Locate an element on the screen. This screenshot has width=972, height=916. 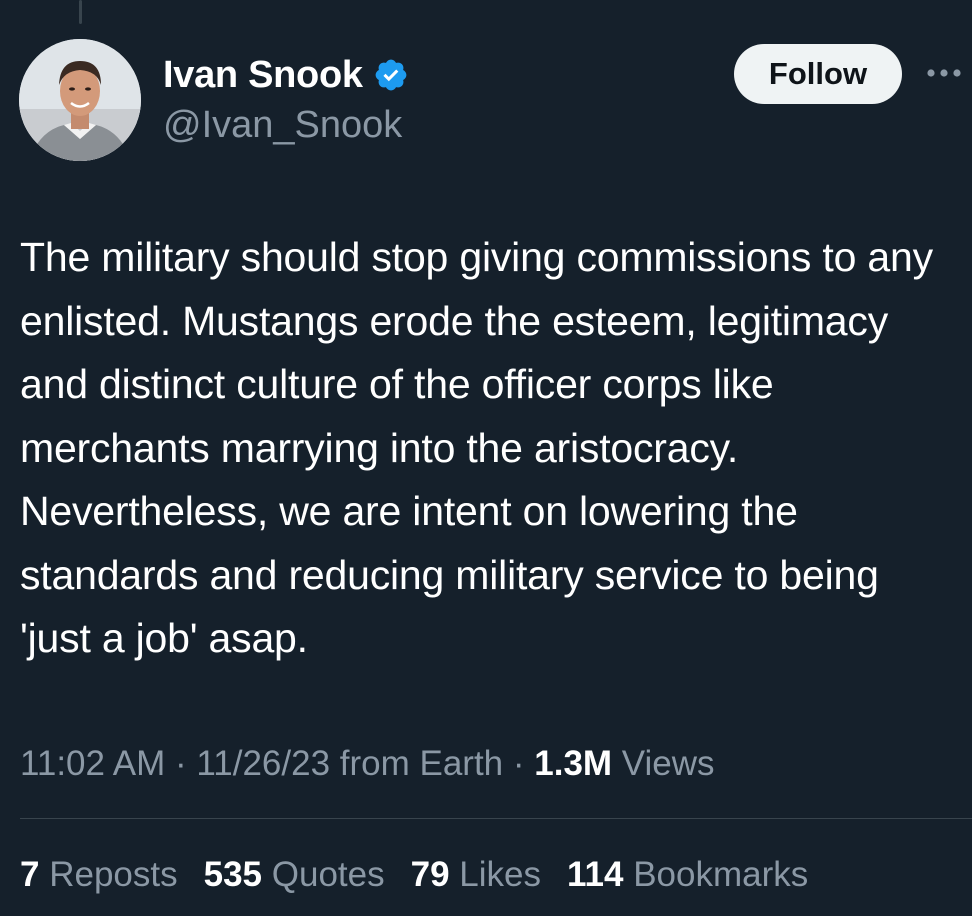
author-name-row: Ivan Snook is located at coordinates (286, 75).